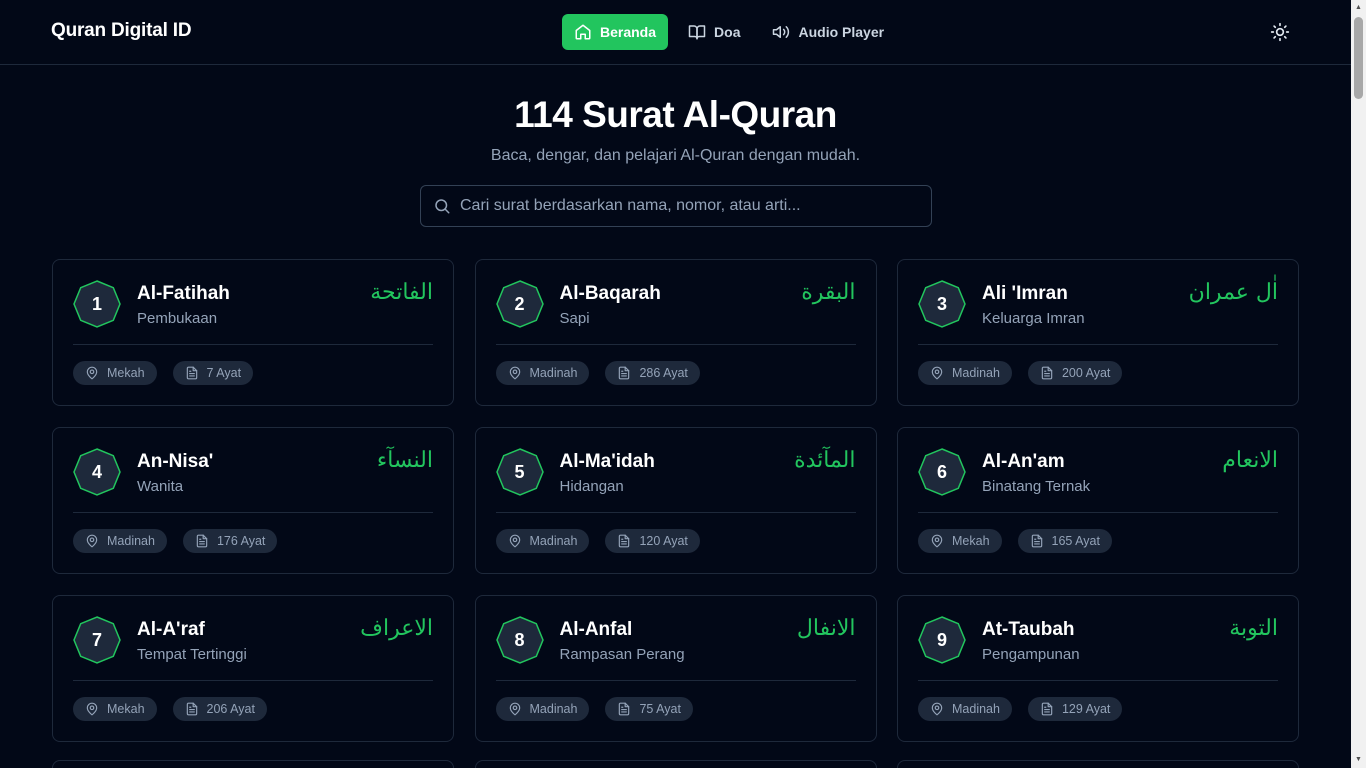 The image size is (1366, 768). What do you see at coordinates (121, 31) in the screenshot?
I see `brand-logo-text: Quran Digital ID` at bounding box center [121, 31].